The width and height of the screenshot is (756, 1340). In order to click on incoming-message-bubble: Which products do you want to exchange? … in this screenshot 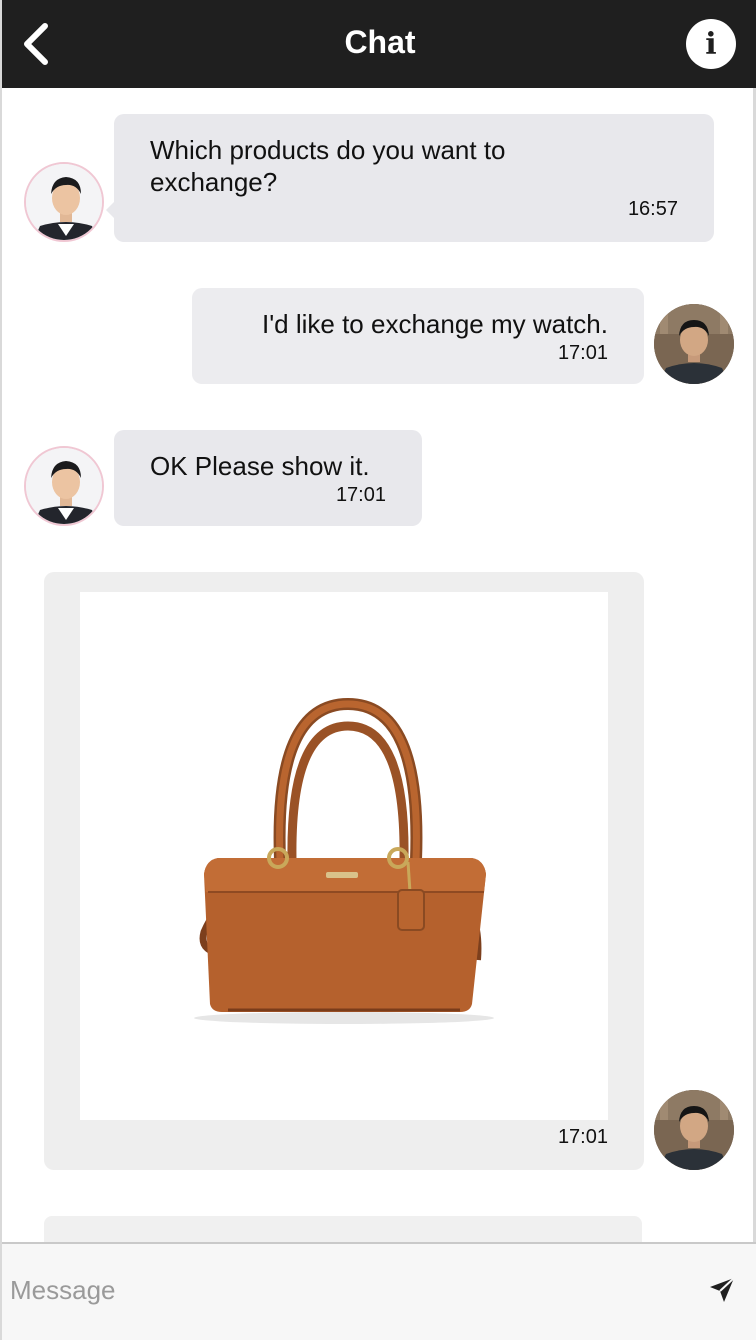, I will do `click(410, 178)`.